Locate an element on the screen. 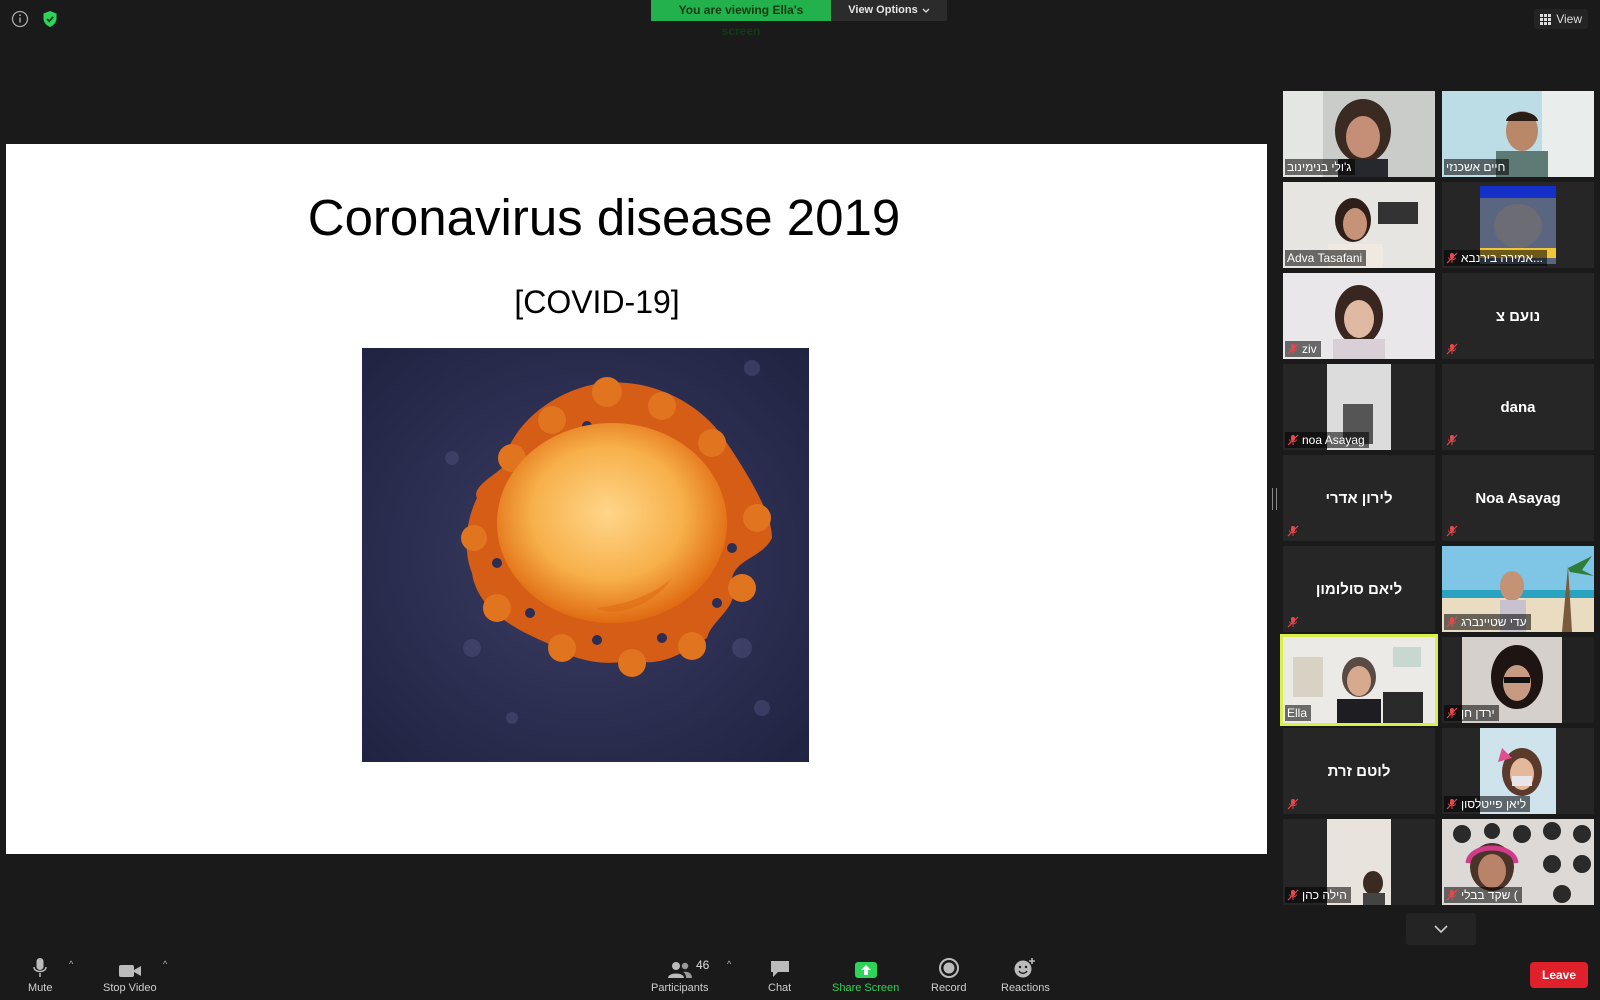  participant-name-tag: עדי שטיינברג is located at coordinates (1487, 622).